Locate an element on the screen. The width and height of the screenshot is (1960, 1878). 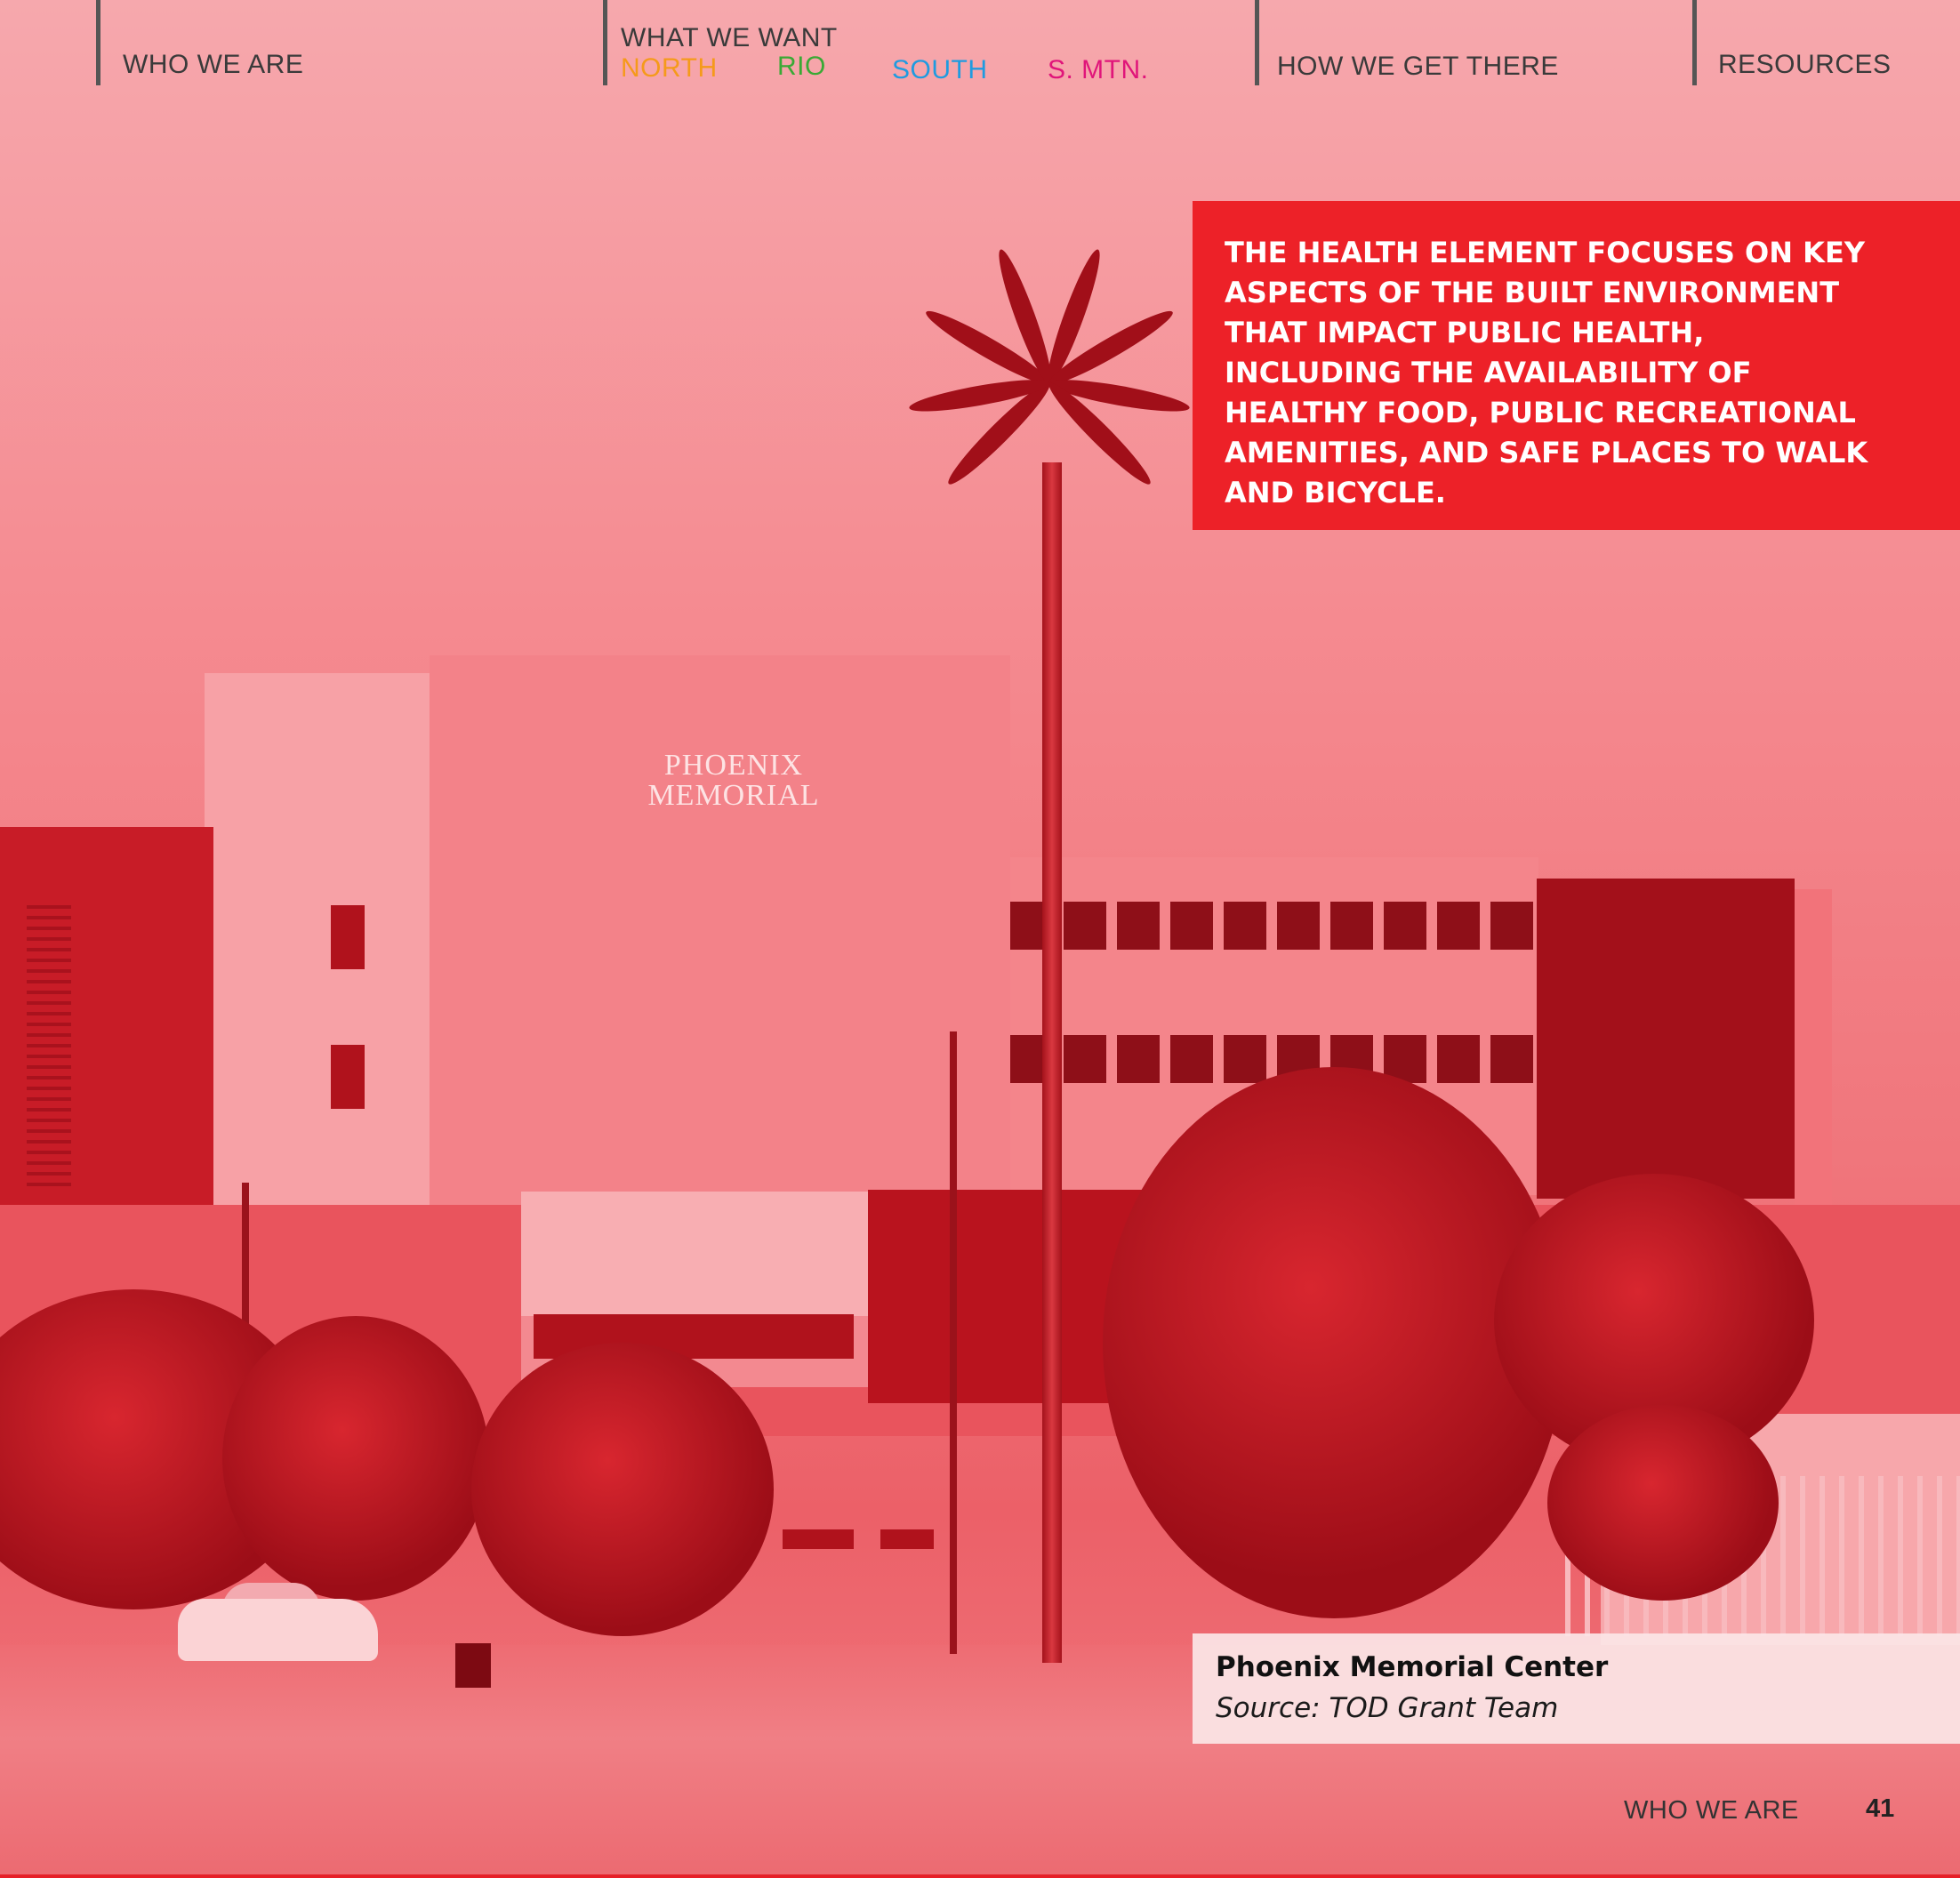
building-main-tower is located at coordinates (720, 932).